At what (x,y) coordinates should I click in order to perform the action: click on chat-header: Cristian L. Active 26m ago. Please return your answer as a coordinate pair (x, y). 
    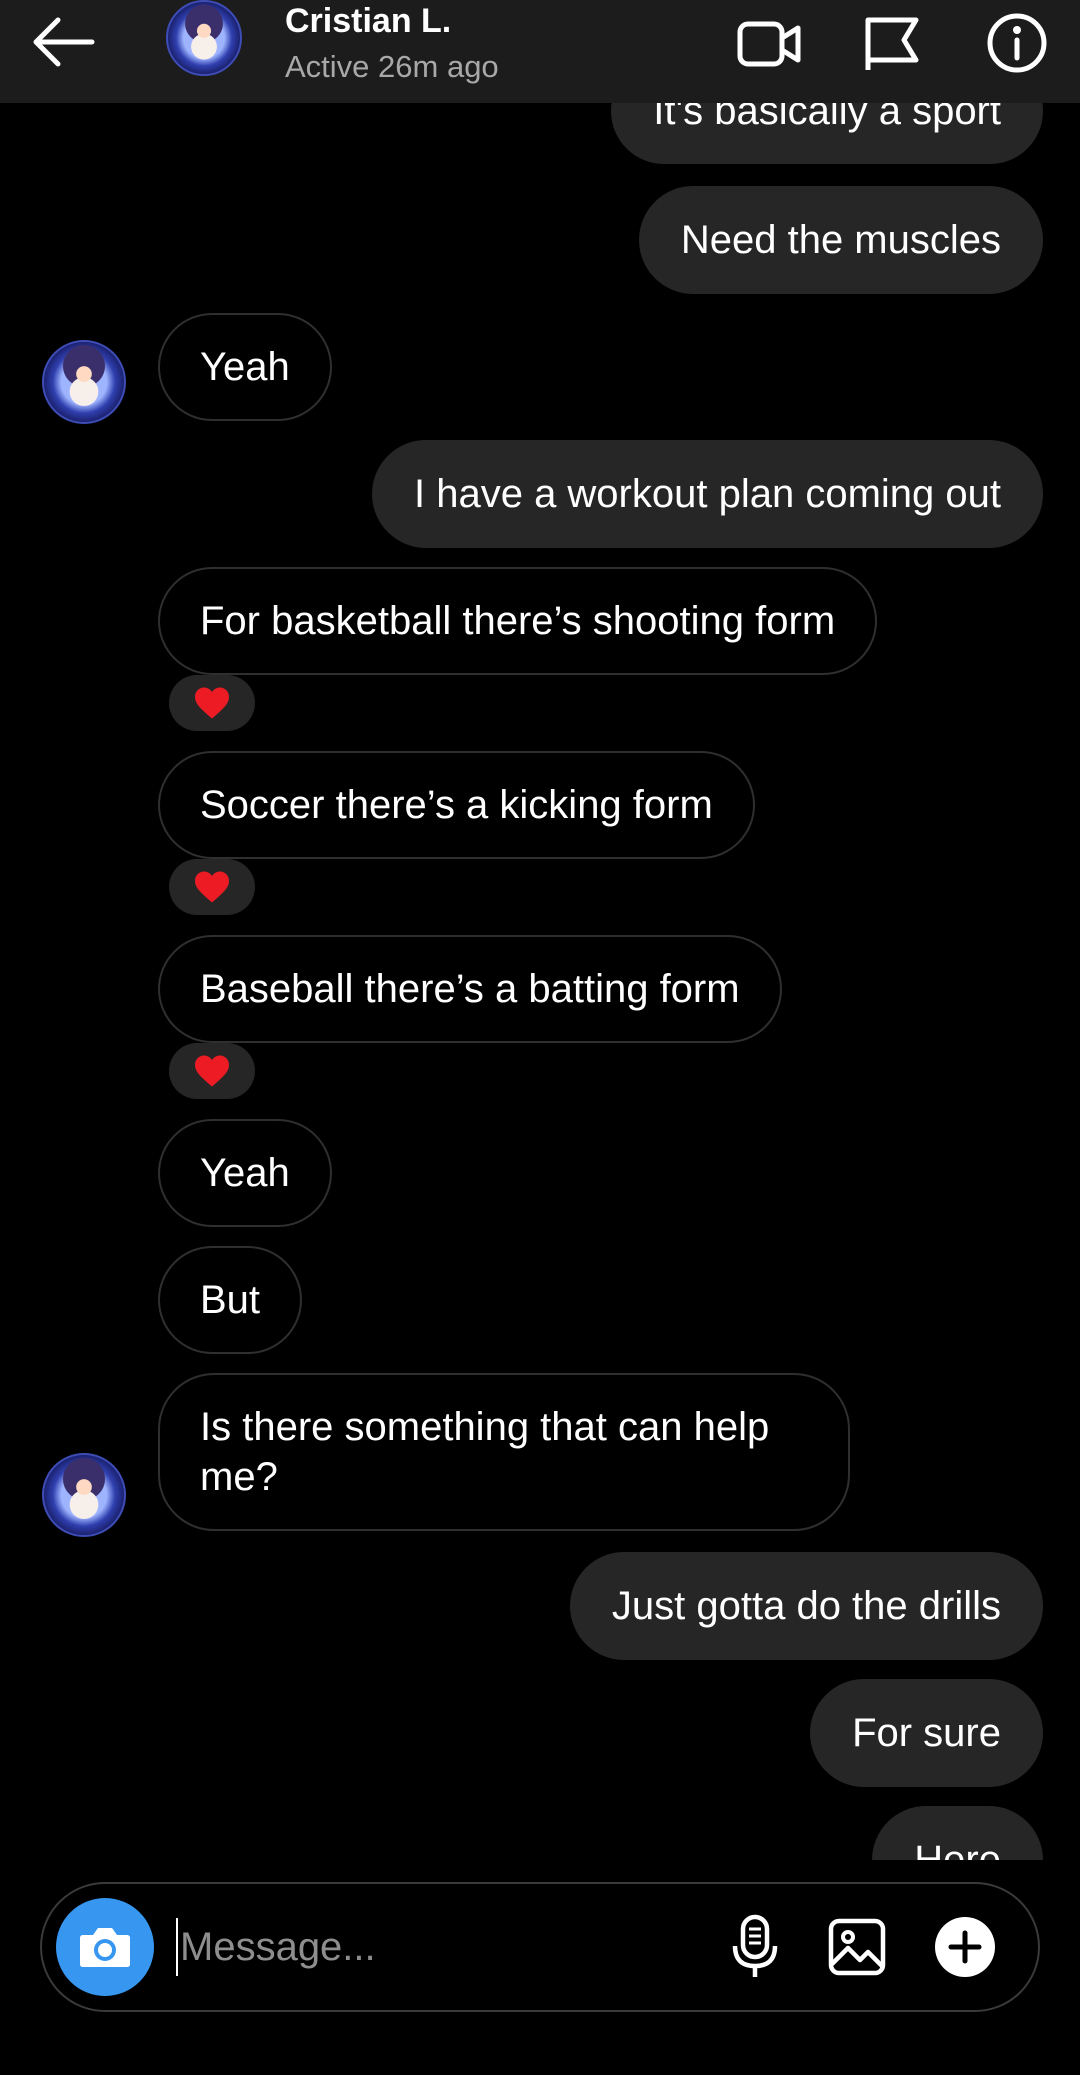
    Looking at the image, I should click on (540, 51).